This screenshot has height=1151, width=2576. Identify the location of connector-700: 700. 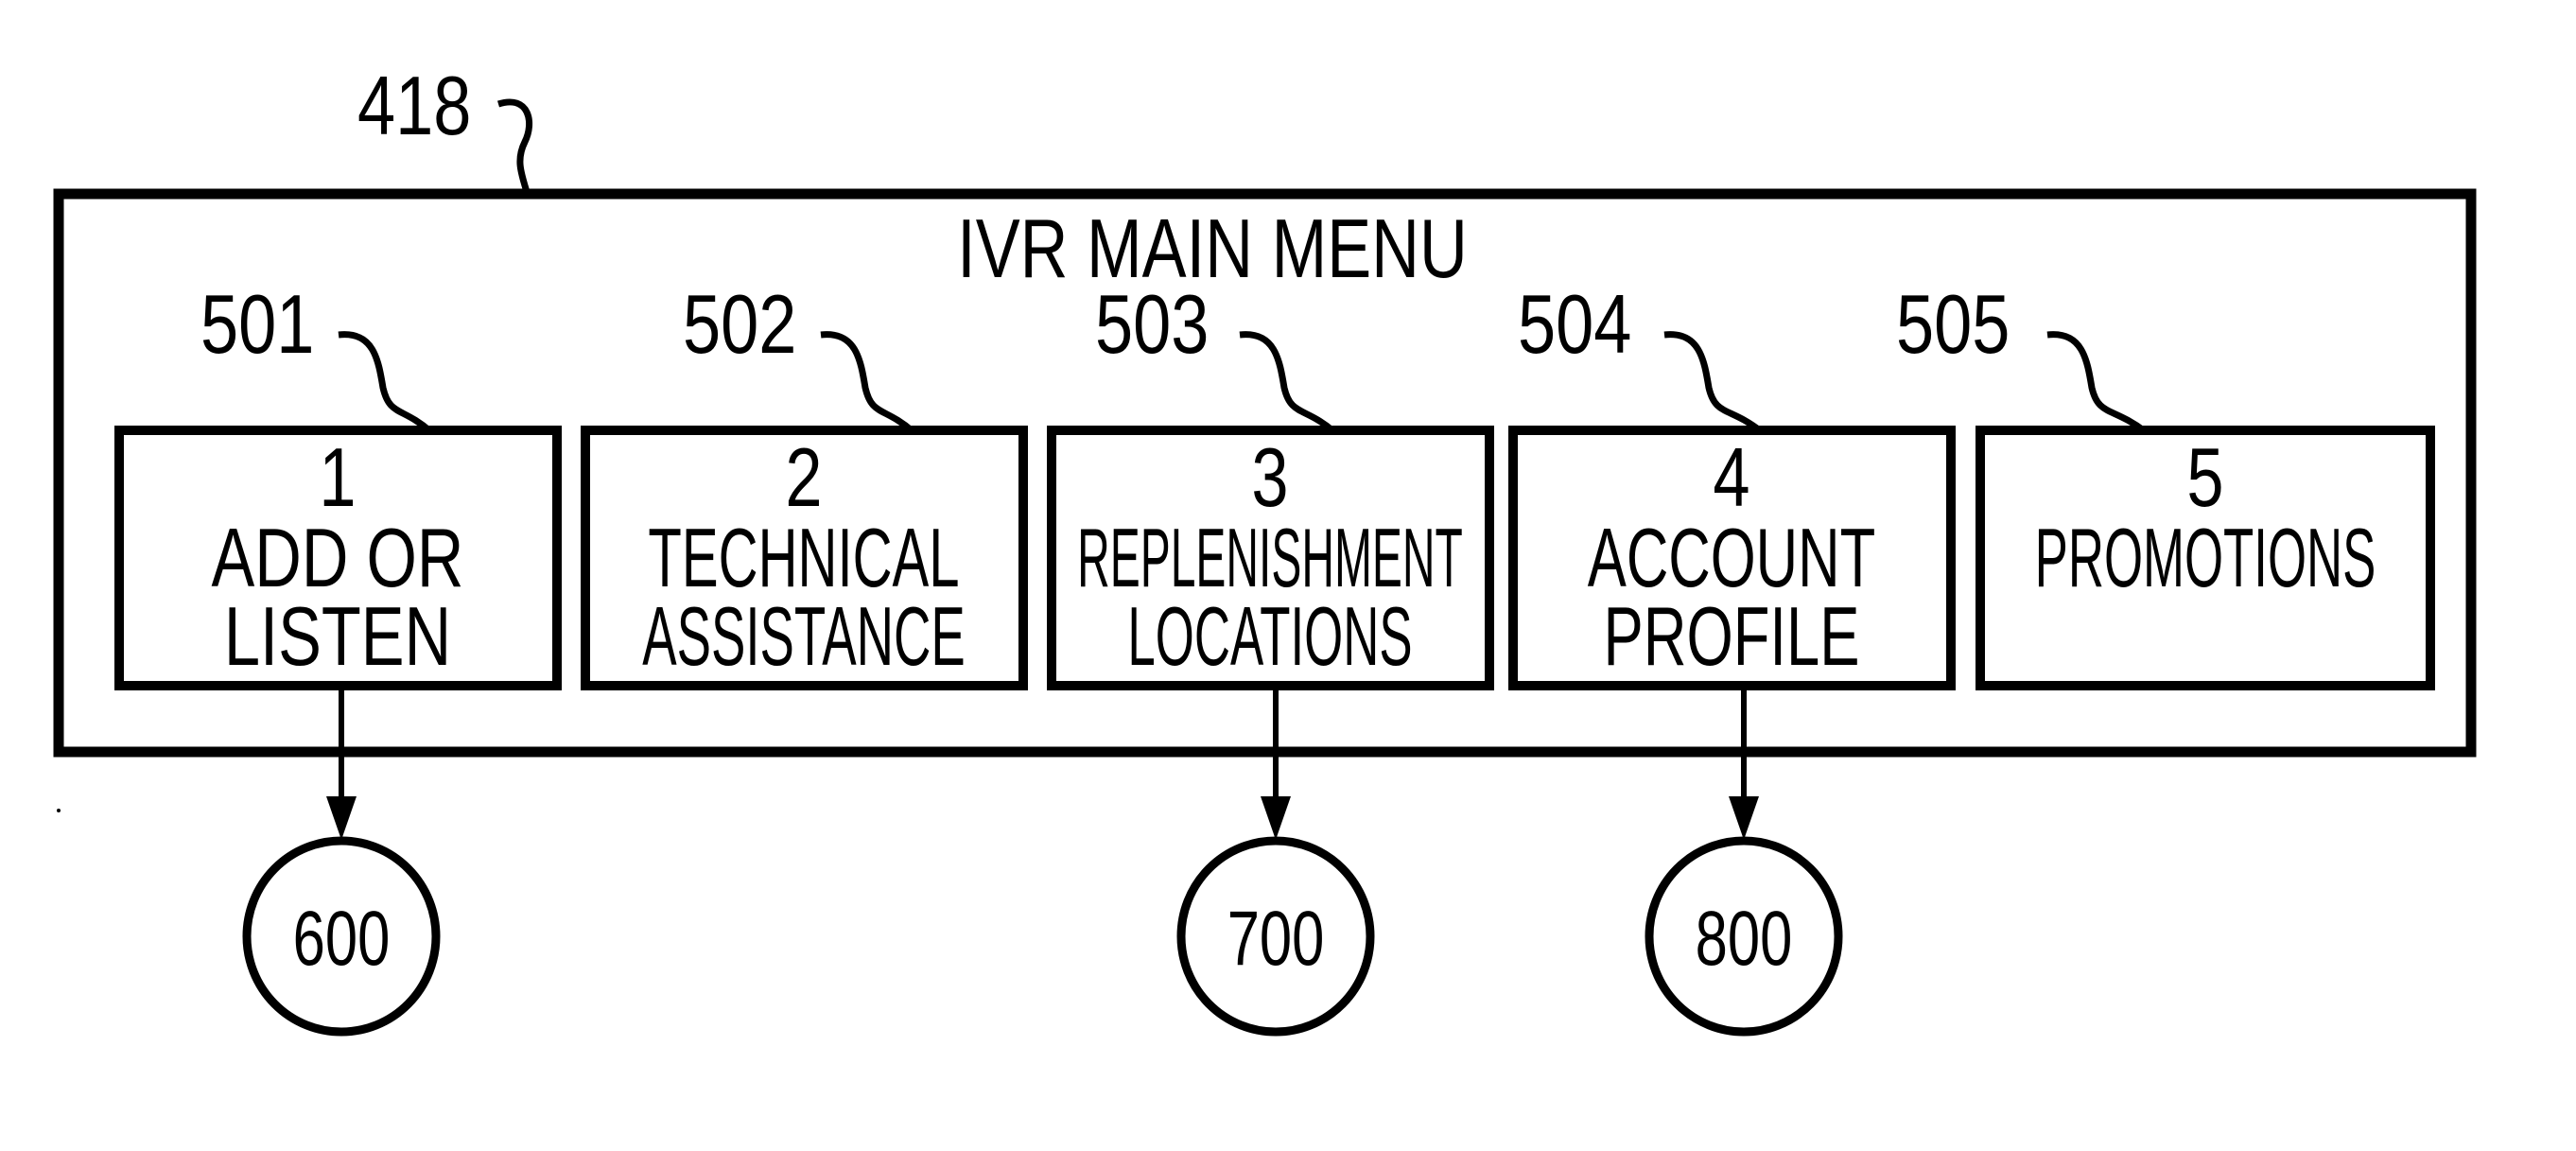
(1275, 936).